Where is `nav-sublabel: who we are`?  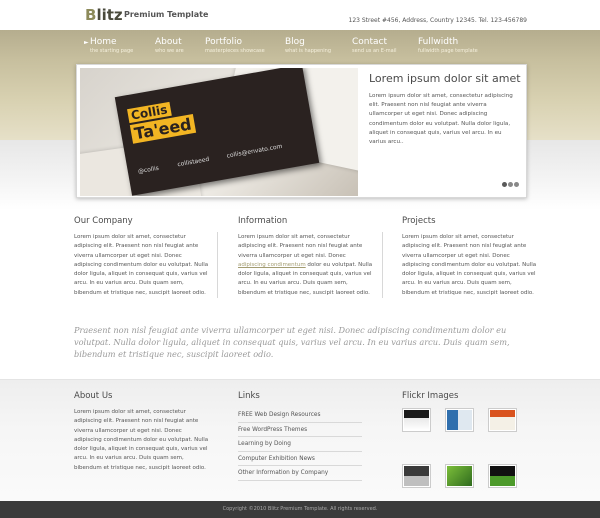
nav-sublabel: who we are is located at coordinates (169, 51).